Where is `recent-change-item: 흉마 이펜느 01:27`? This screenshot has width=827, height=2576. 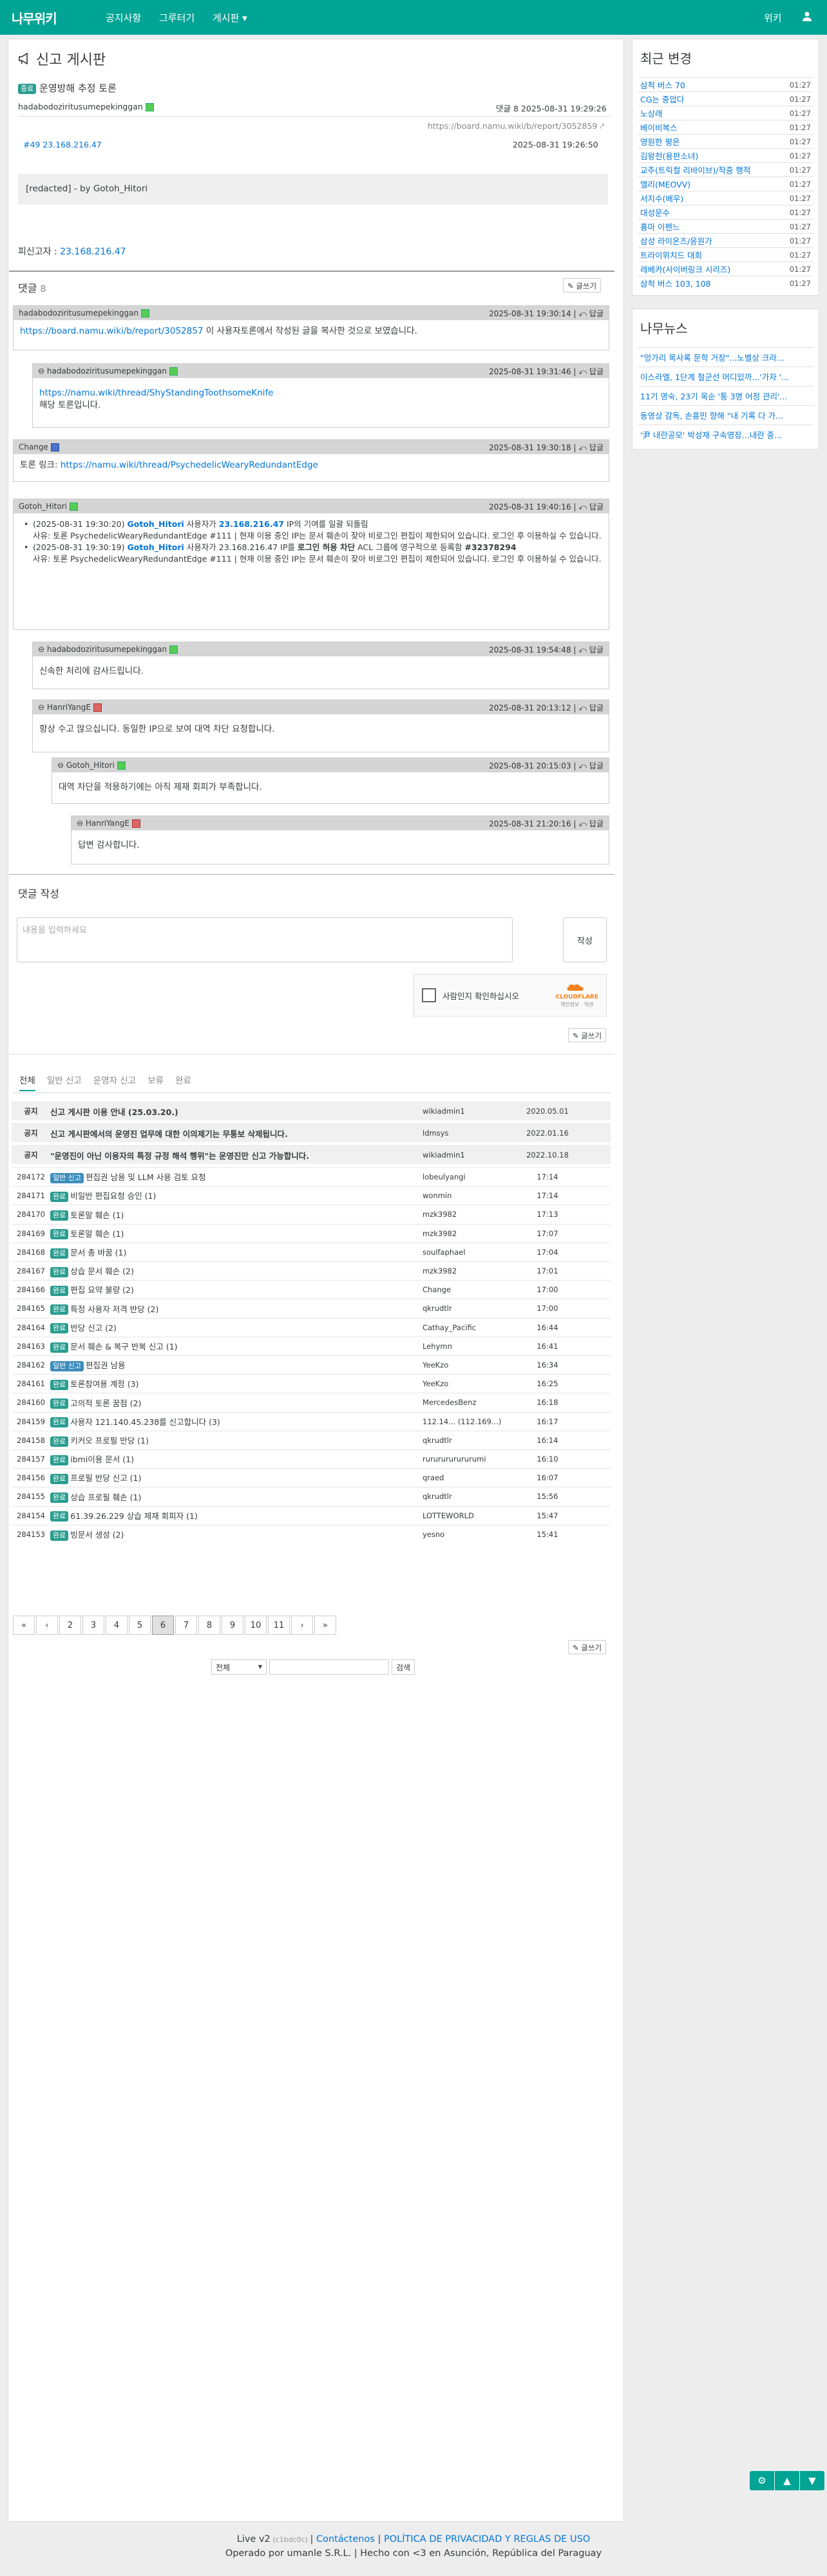 recent-change-item: 흉마 이펜느 01:27 is located at coordinates (725, 226).